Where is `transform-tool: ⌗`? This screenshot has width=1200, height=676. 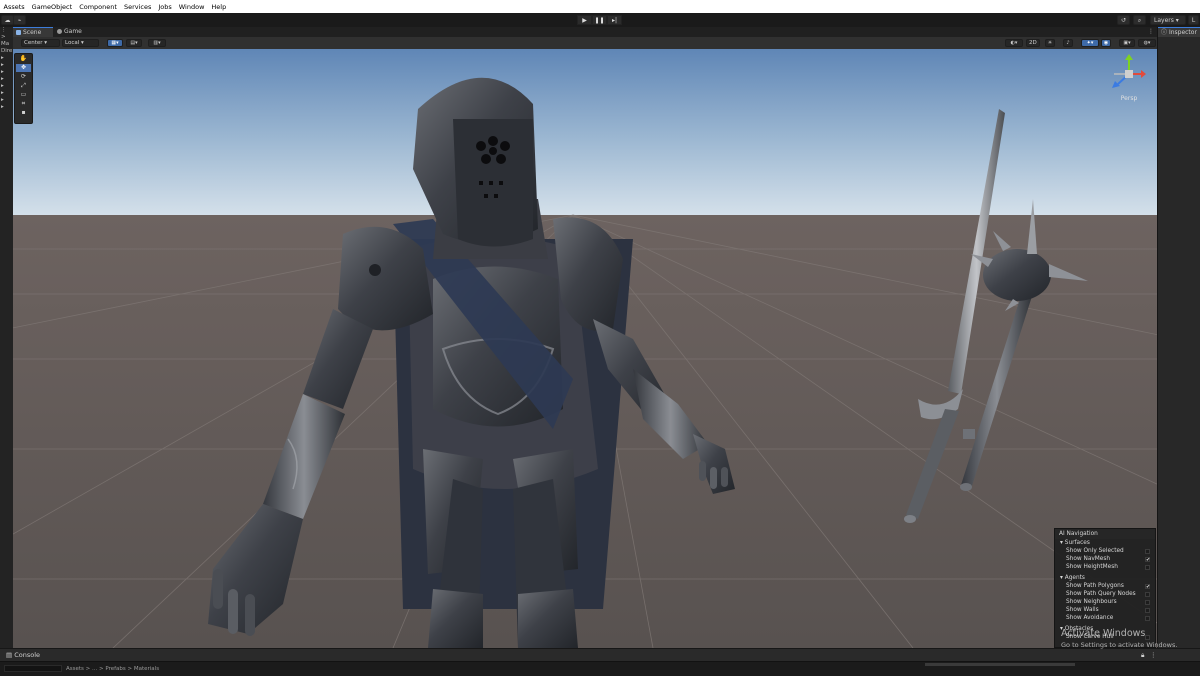 transform-tool: ⌗ is located at coordinates (23, 104).